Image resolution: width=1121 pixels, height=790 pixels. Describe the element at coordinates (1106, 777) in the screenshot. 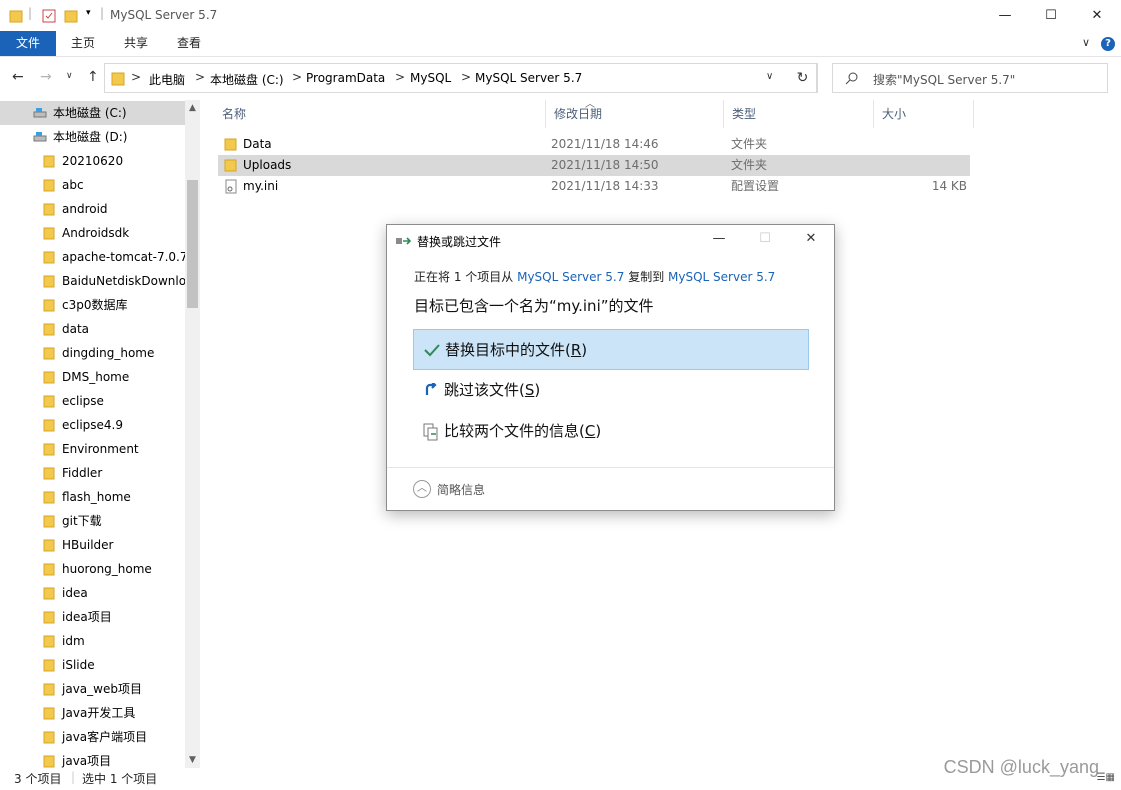

I see `view-mode-icons: ☰▦` at that location.